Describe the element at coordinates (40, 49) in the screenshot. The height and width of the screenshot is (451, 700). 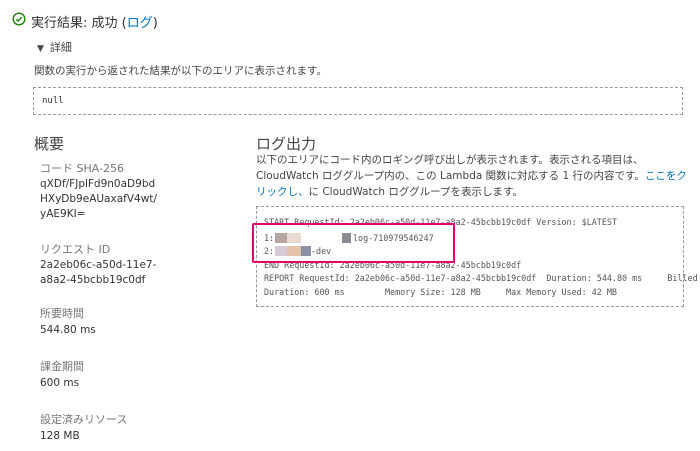
I see `caret-down-icon: ▼` at that location.